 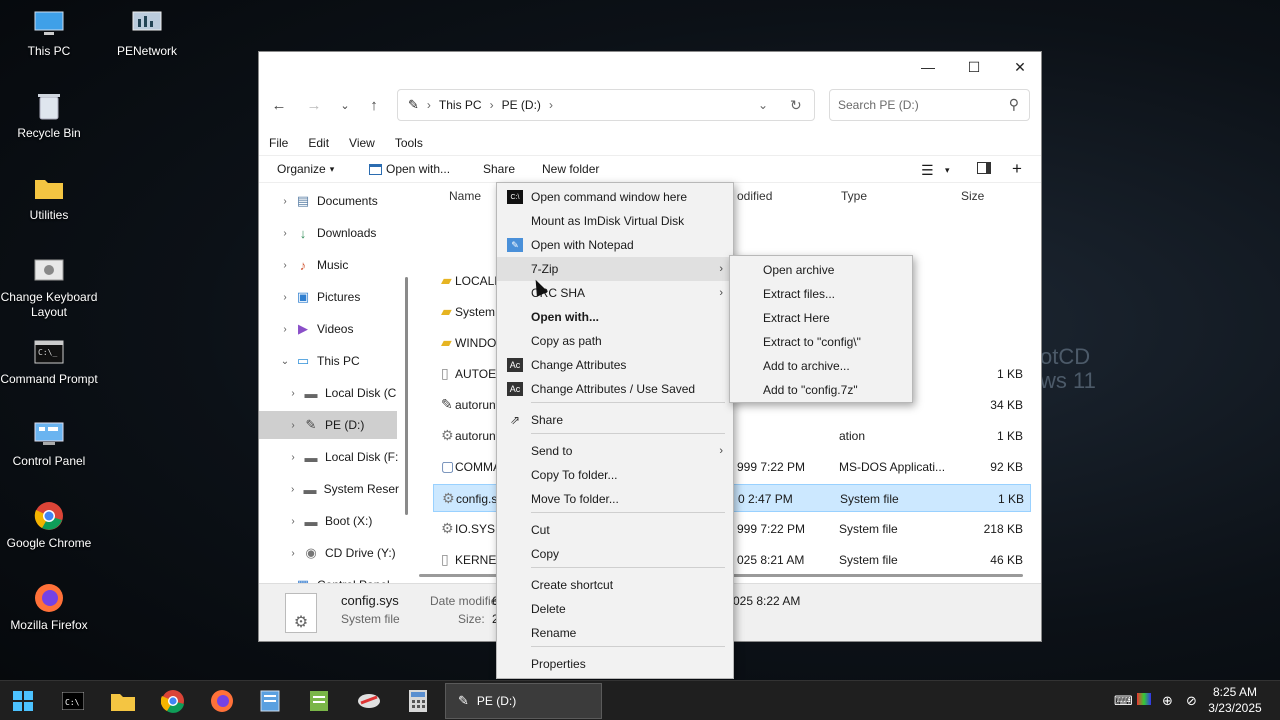 What do you see at coordinates (418, 701) in the screenshot?
I see `taskbar-calculator-icon` at bounding box center [418, 701].